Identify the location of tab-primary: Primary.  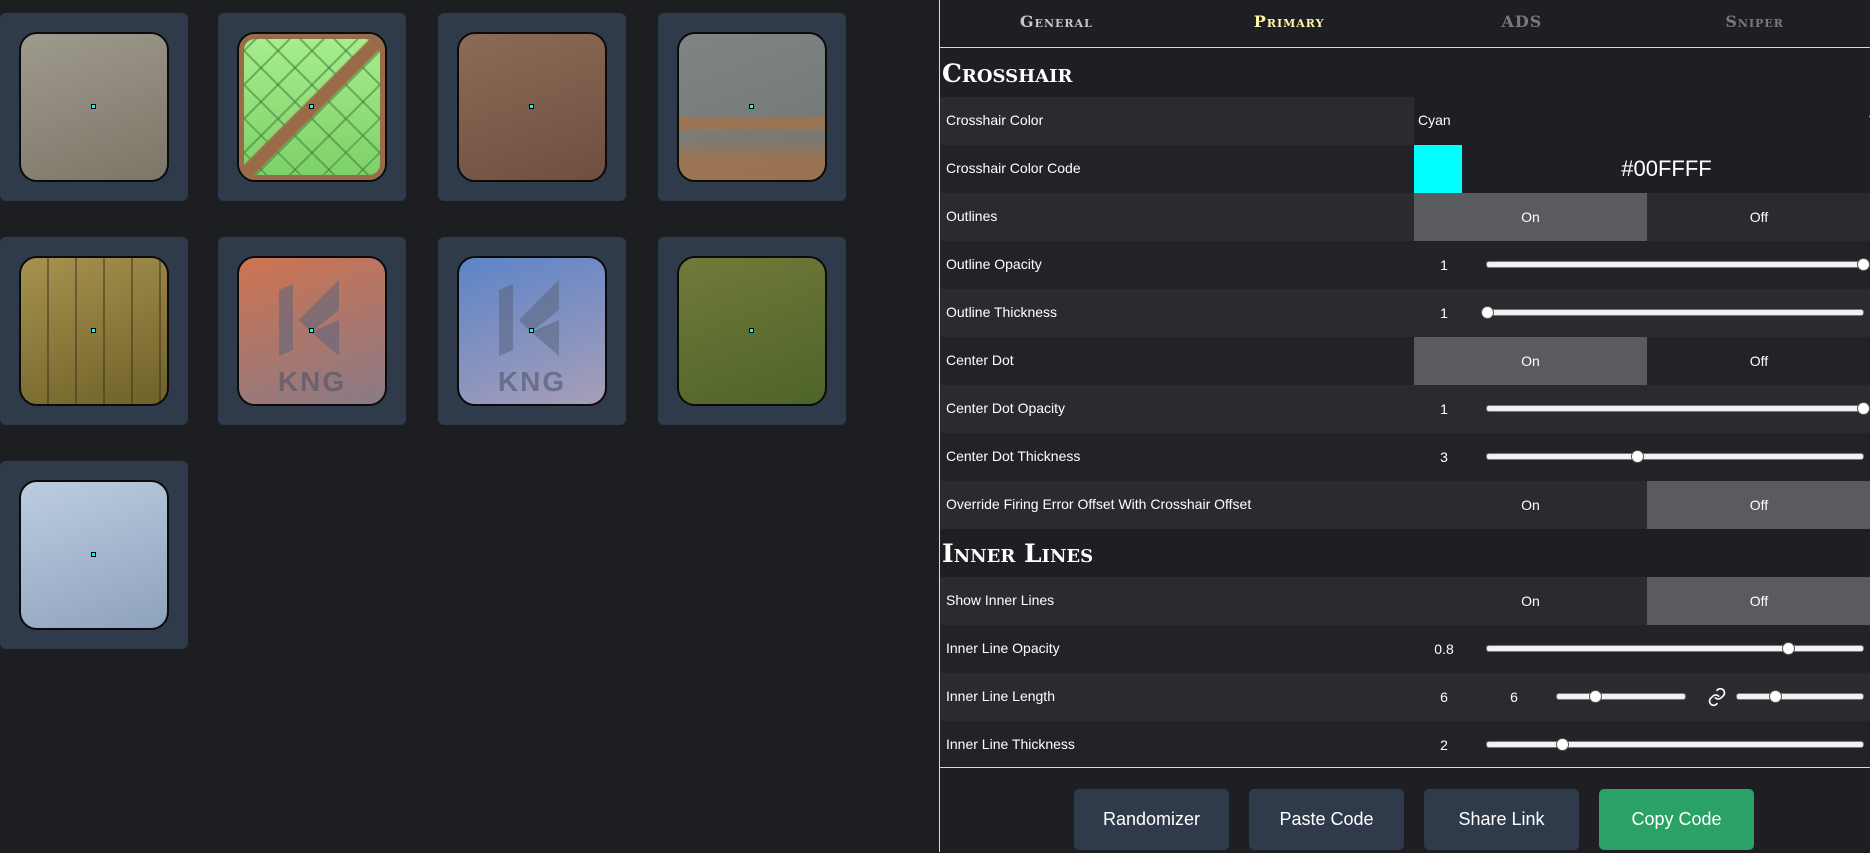
(1289, 23).